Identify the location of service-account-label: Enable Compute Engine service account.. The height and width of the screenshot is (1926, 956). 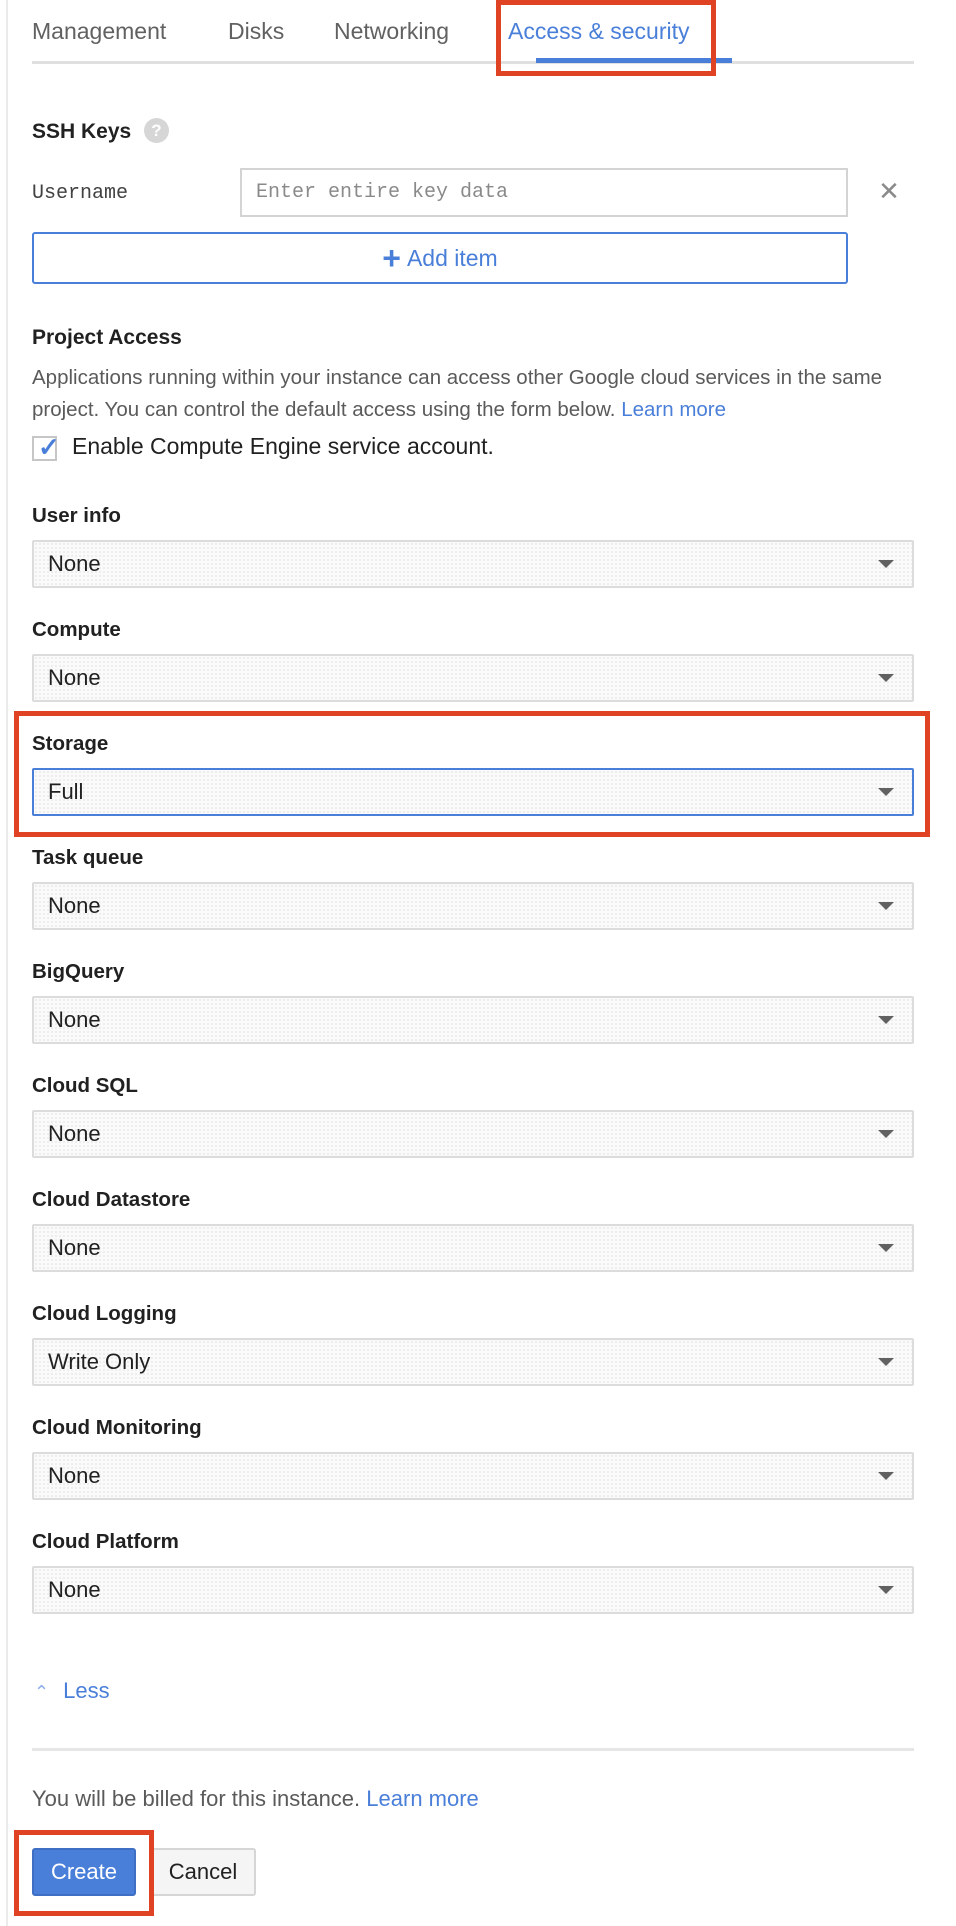
(283, 446).